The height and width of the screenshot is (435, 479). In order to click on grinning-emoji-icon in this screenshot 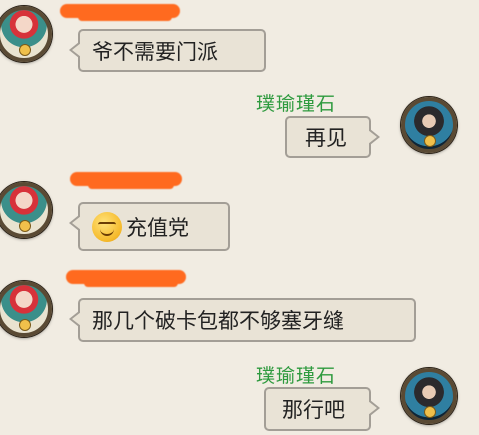, I will do `click(107, 226)`.